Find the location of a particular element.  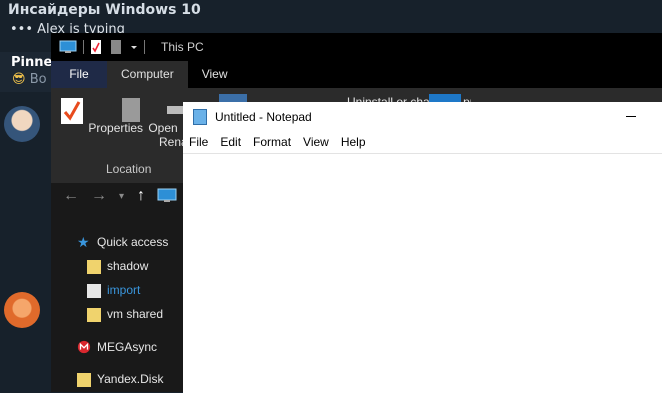

nav-label: MEGAsync is located at coordinates (127, 347).